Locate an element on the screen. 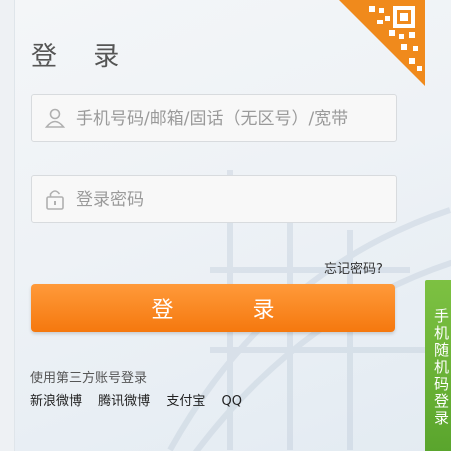 Image resolution: width=451 pixels, height=451 pixels. qq-link: QQ is located at coordinates (231, 401).